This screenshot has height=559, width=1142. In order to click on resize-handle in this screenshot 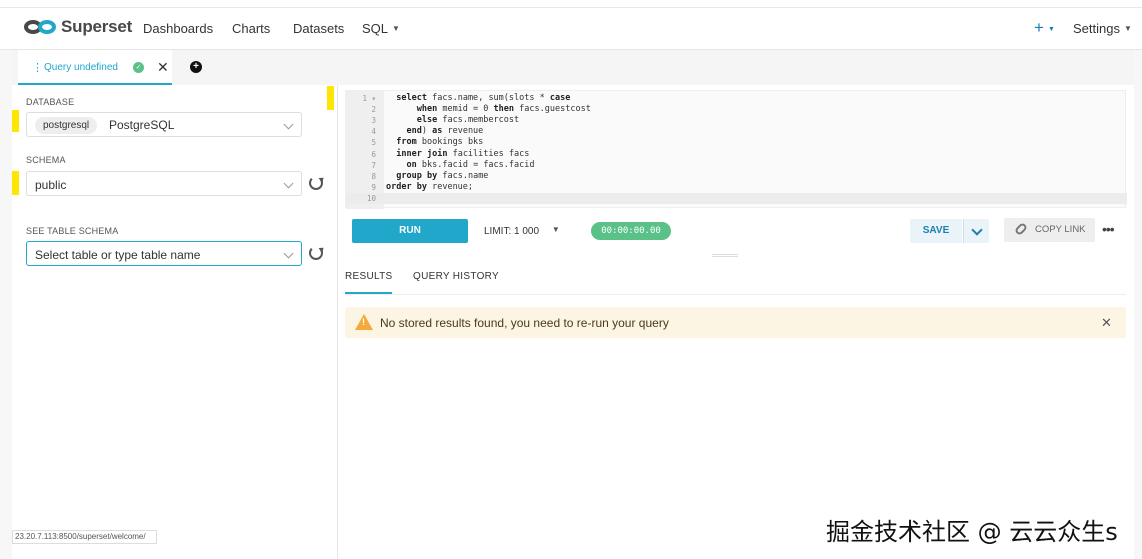, I will do `click(725, 255)`.